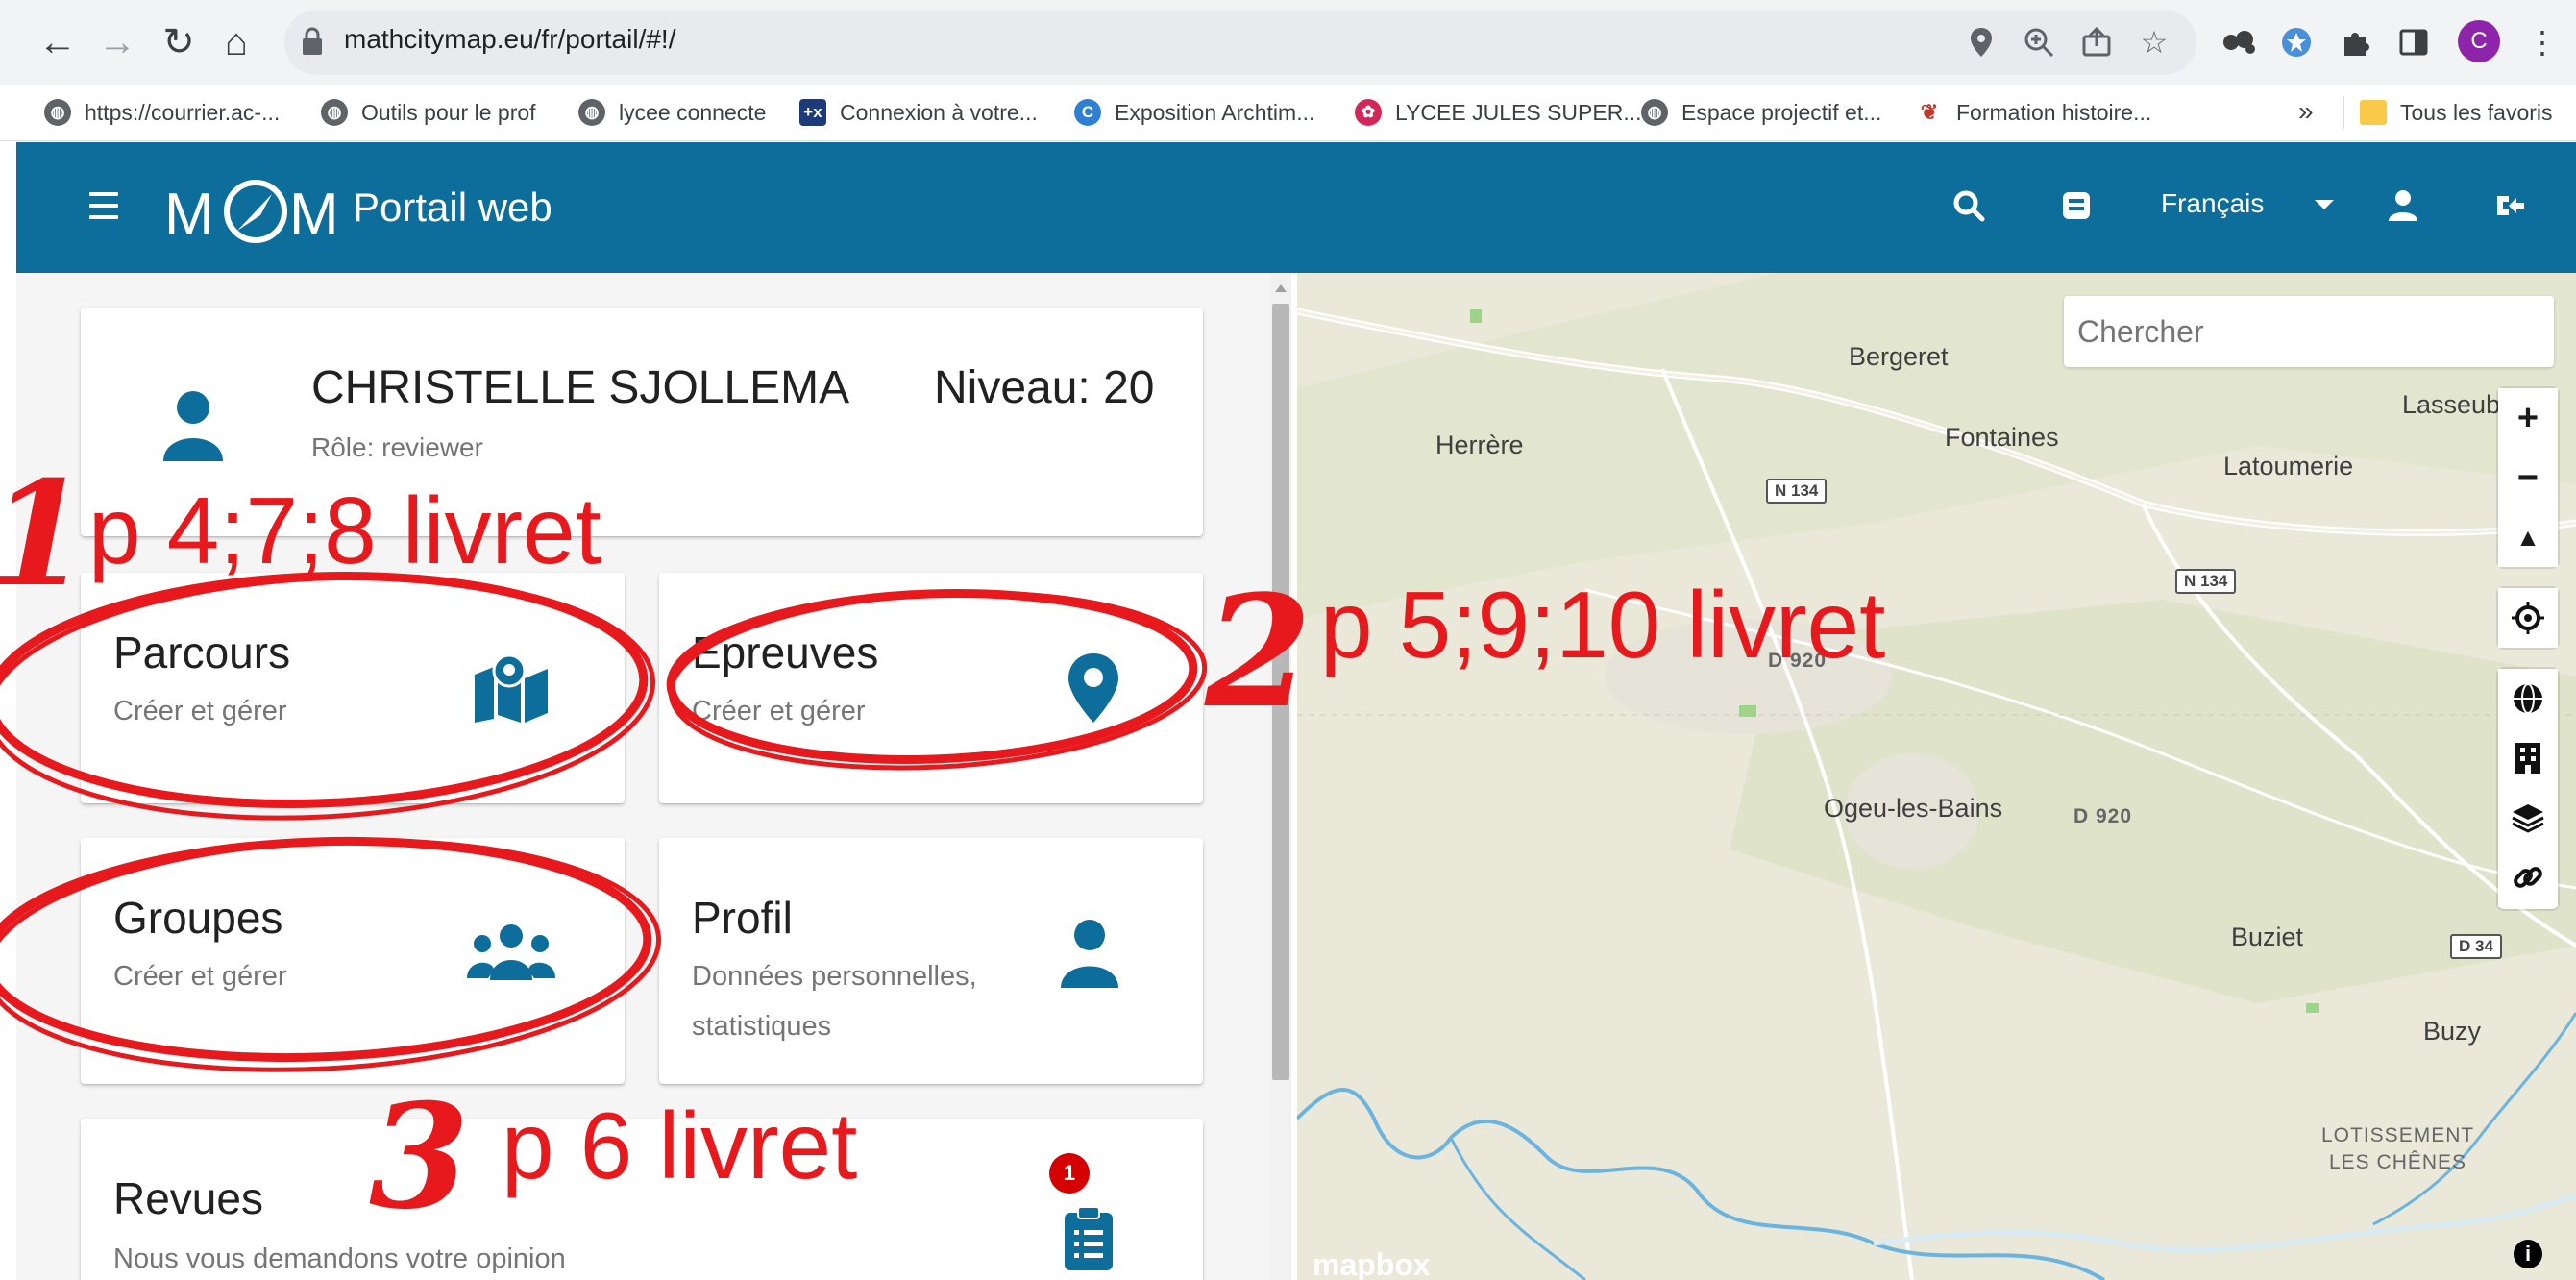 The image size is (2576, 1280). I want to click on annotation-text-3: p 6 livret, so click(680, 1145).